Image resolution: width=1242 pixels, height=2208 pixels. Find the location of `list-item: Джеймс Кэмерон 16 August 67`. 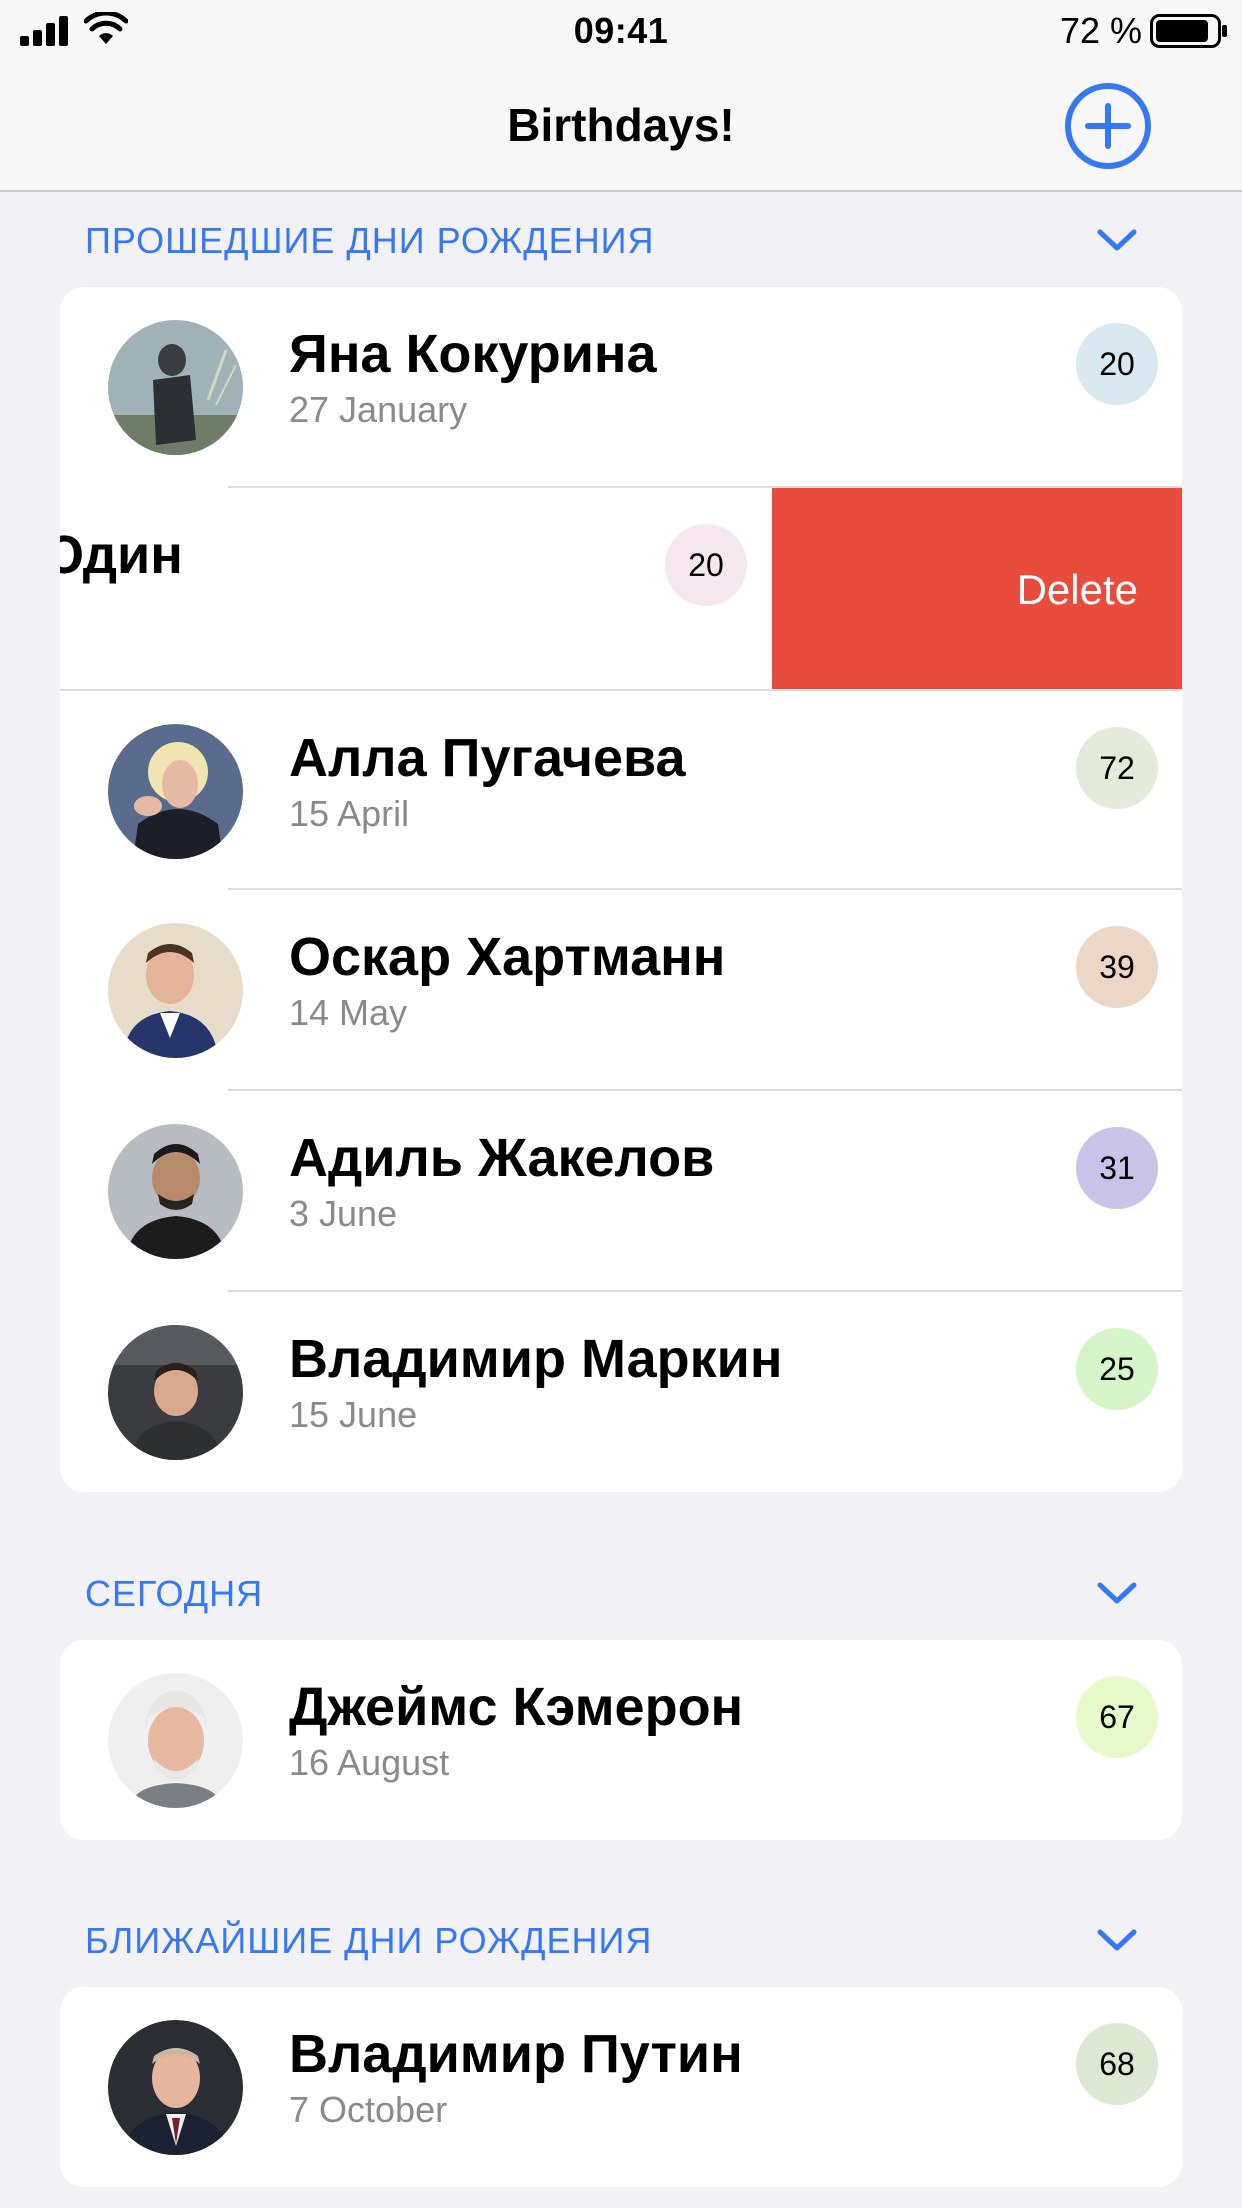

list-item: Джеймс Кэмерон 16 August 67 is located at coordinates (621, 1740).